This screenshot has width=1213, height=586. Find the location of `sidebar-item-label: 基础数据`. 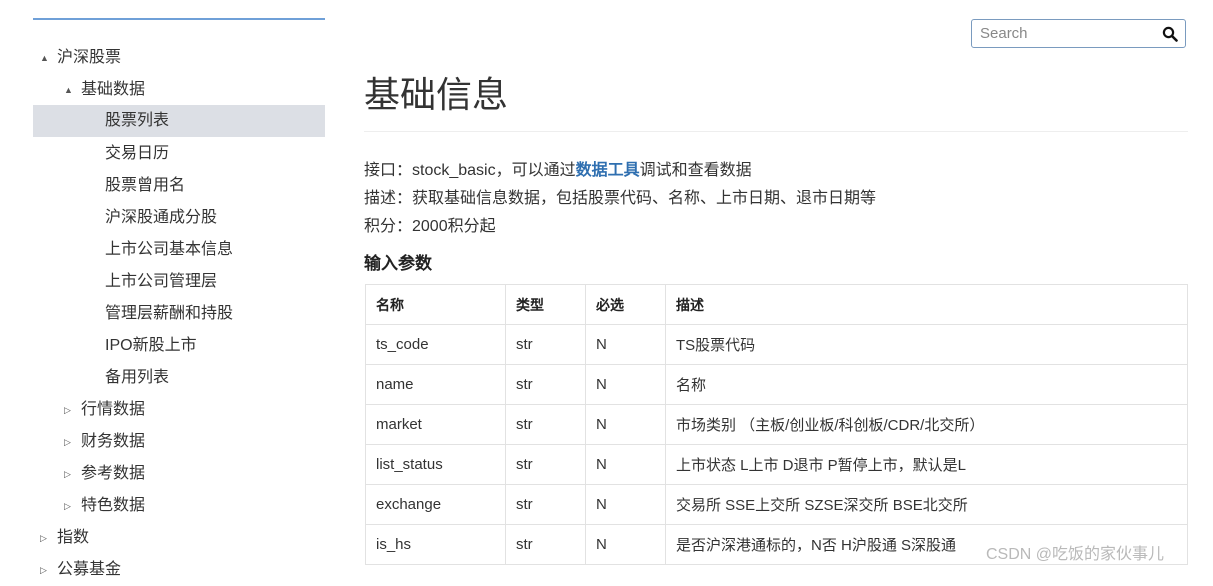

sidebar-item-label: 基础数据 is located at coordinates (113, 89).